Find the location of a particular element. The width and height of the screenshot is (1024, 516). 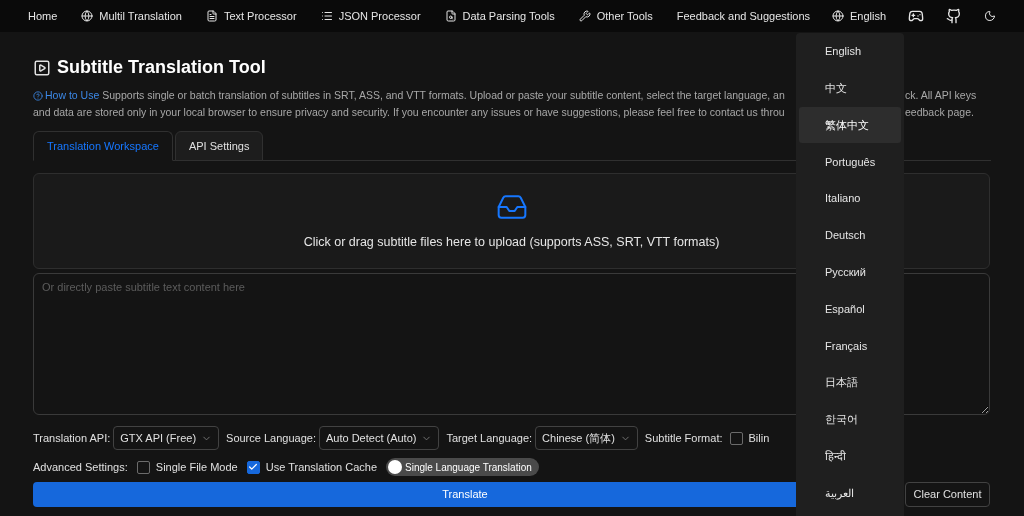

checkbox-label: Use Translation Cache is located at coordinates (321, 467).